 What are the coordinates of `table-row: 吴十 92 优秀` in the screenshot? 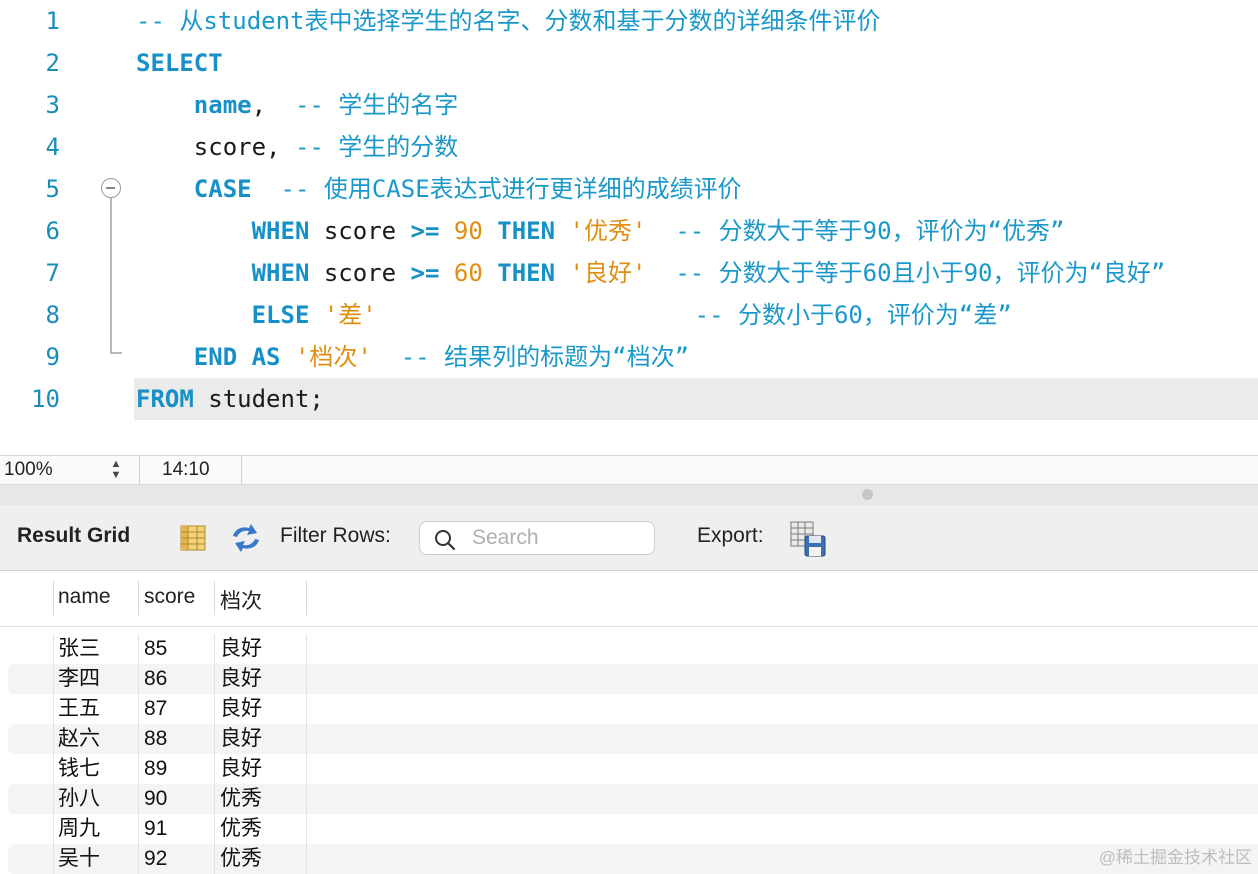 It's located at (629, 859).